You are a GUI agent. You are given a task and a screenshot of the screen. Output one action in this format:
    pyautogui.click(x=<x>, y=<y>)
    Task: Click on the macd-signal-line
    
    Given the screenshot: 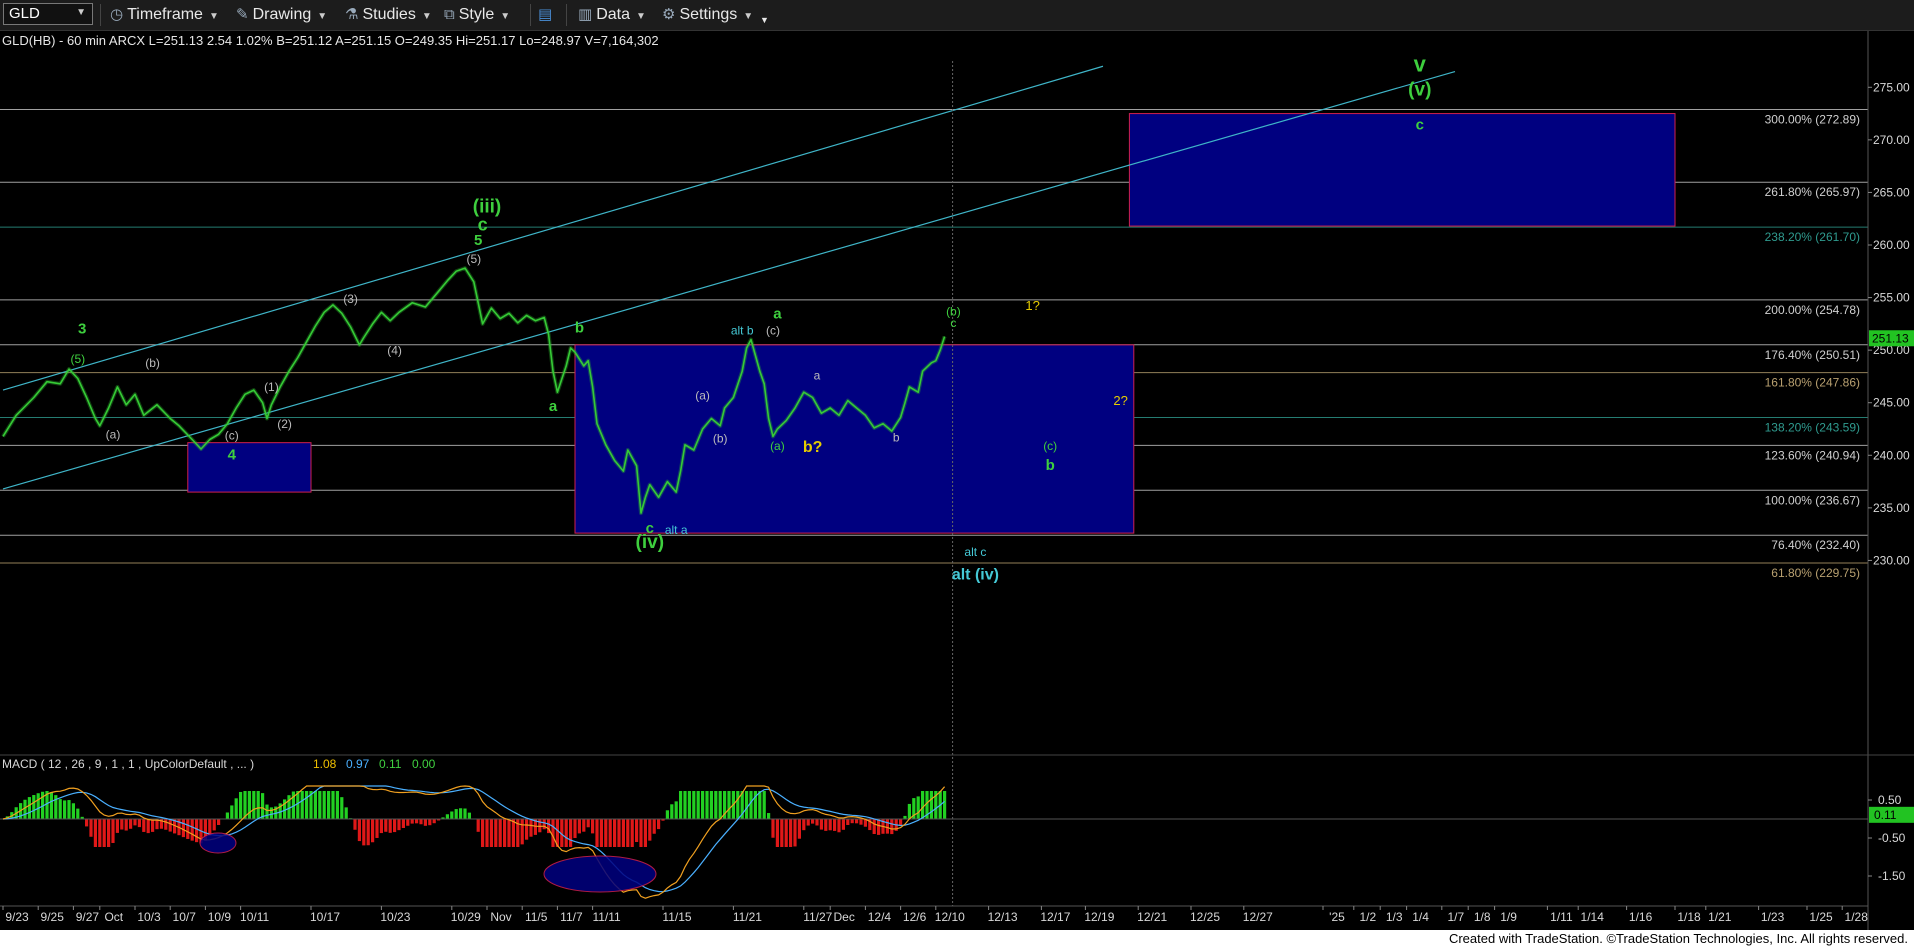 What is the action you would take?
    pyautogui.click(x=473, y=839)
    